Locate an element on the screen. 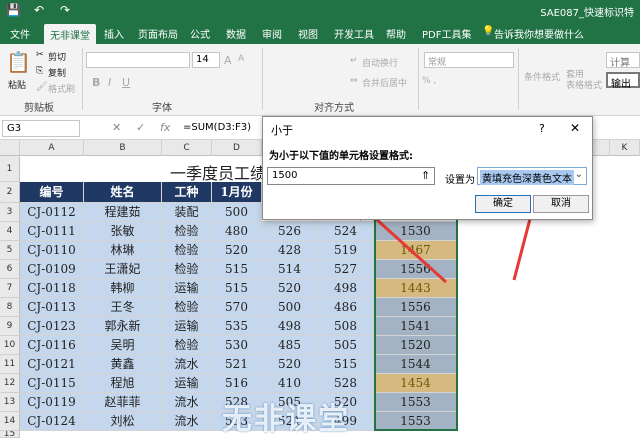 The width and height of the screenshot is (640, 438). format-selected-value: 黄填充色深黄色文本 is located at coordinates (527, 177).